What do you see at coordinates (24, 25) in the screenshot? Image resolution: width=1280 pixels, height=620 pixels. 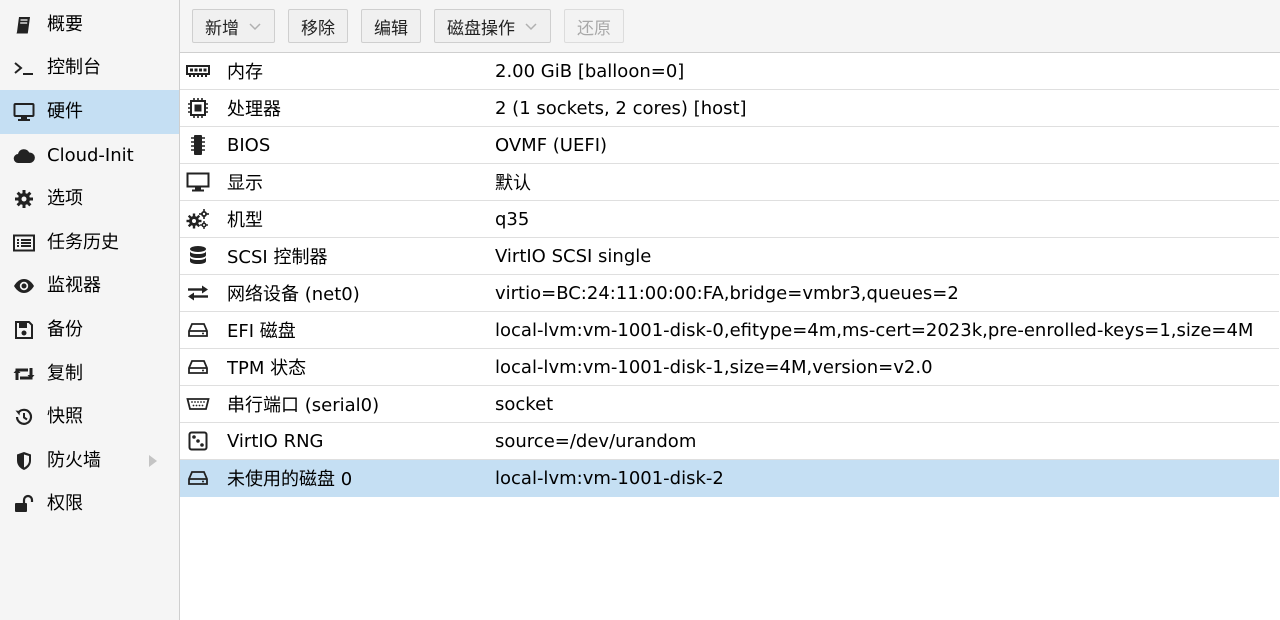 I see `book-icon` at bounding box center [24, 25].